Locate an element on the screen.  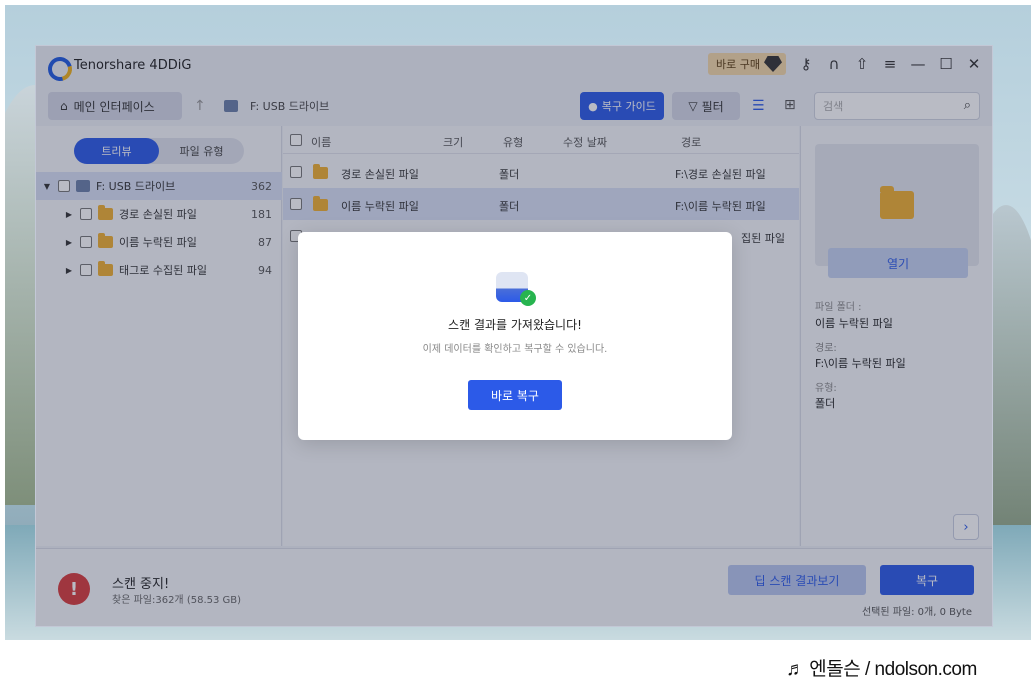
tab-tree-view: 트리뷰 is located at coordinates (116, 151).